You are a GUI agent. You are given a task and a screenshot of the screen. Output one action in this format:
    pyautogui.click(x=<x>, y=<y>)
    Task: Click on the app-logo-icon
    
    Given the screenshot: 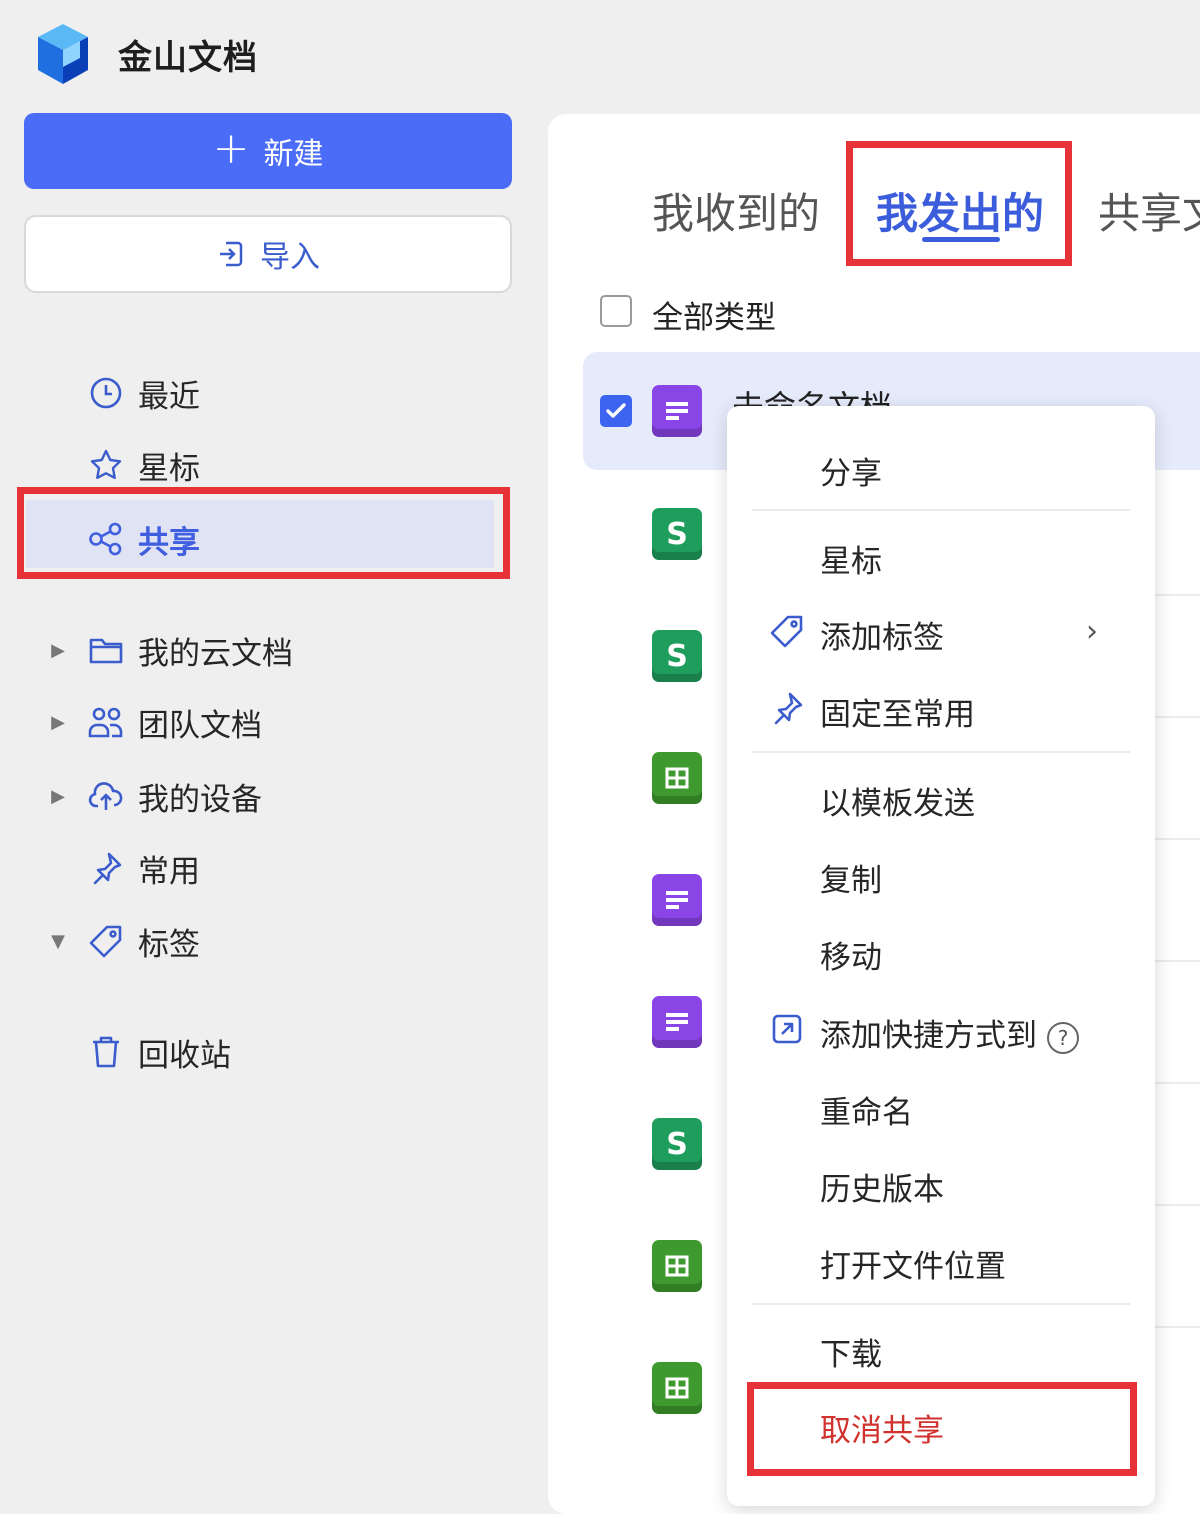 What is the action you would take?
    pyautogui.click(x=63, y=54)
    